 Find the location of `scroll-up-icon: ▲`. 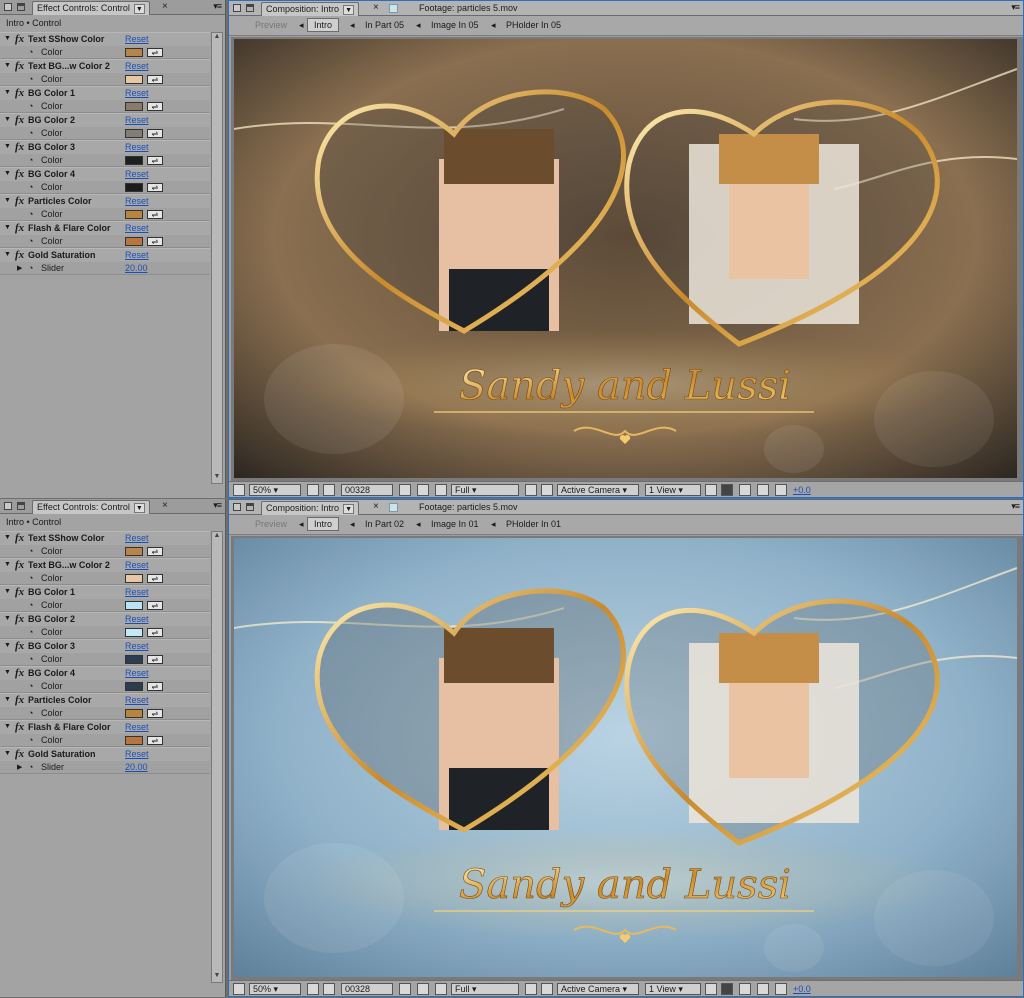

scroll-up-icon: ▲ is located at coordinates (217, 38).